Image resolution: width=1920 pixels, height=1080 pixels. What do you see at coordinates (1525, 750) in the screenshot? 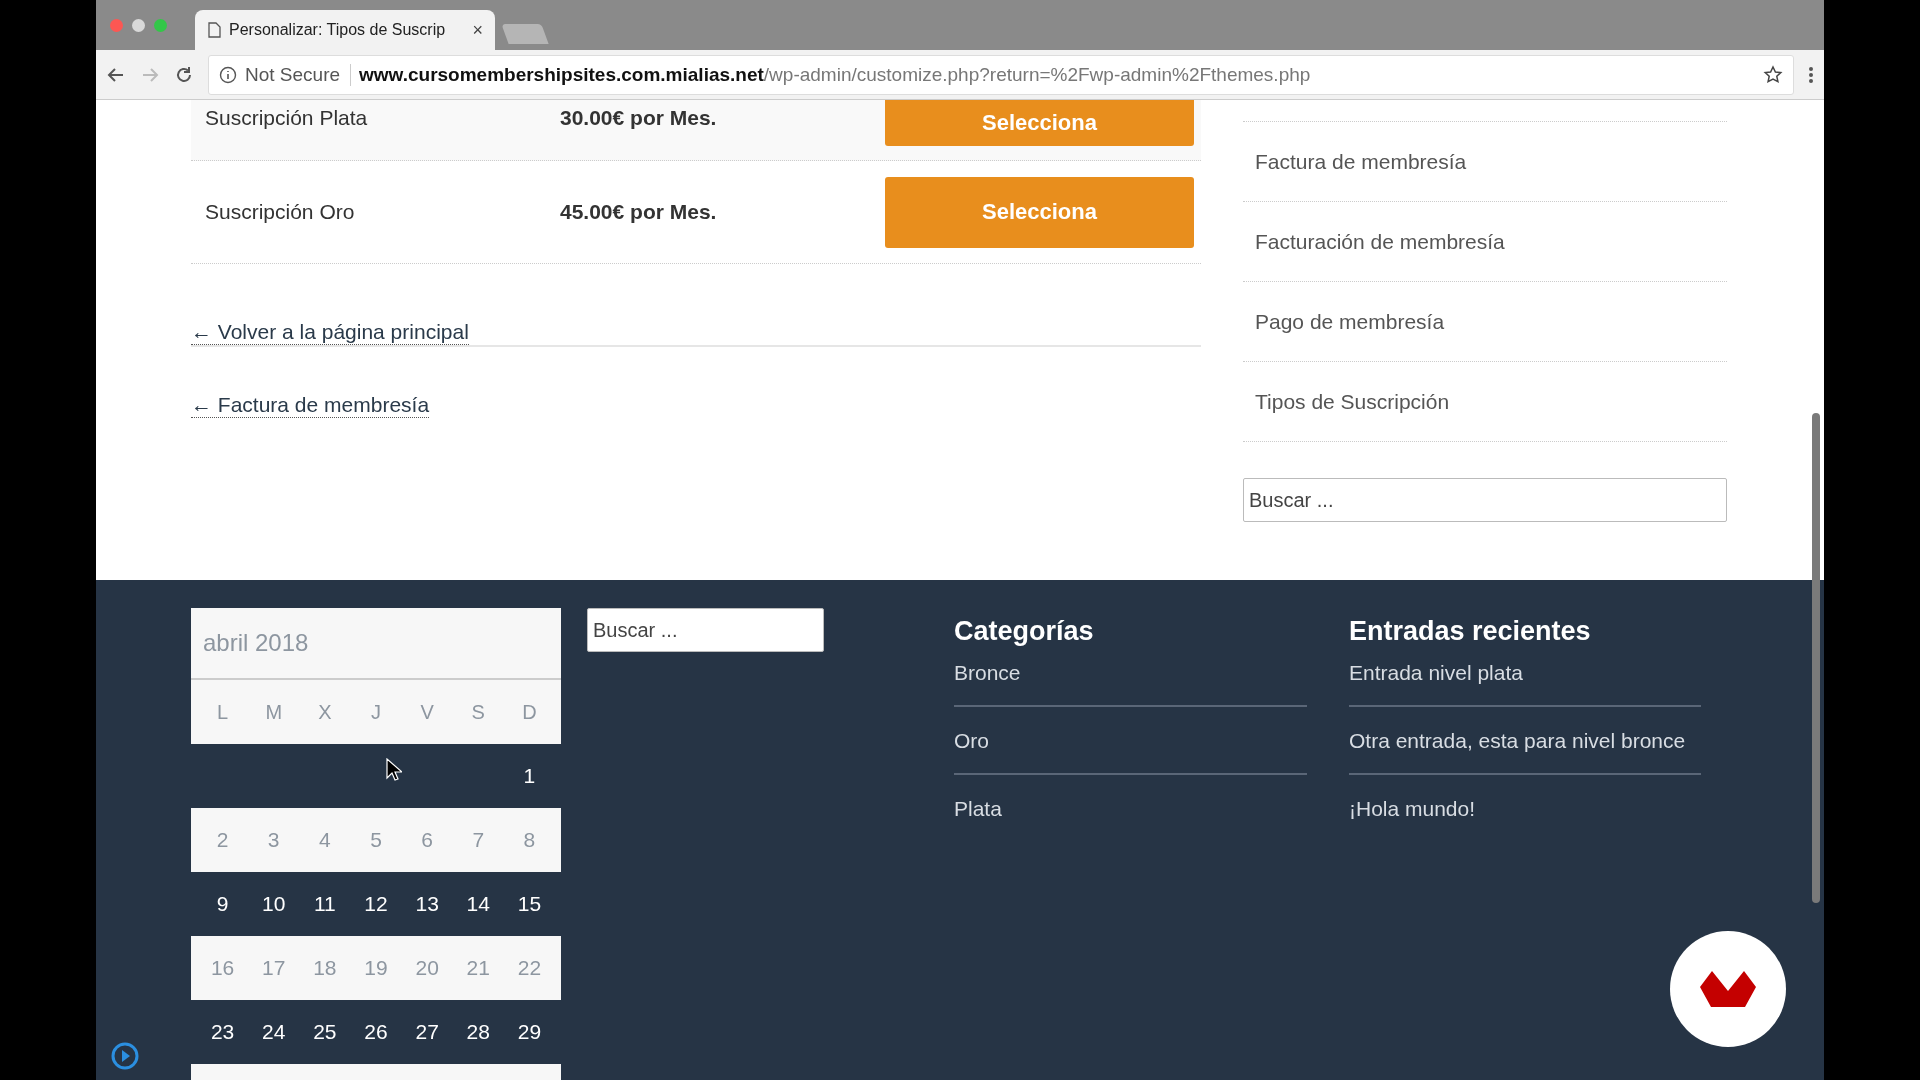
I see `recent-post-link: Otra entrada, esta para nivel bronce` at bounding box center [1525, 750].